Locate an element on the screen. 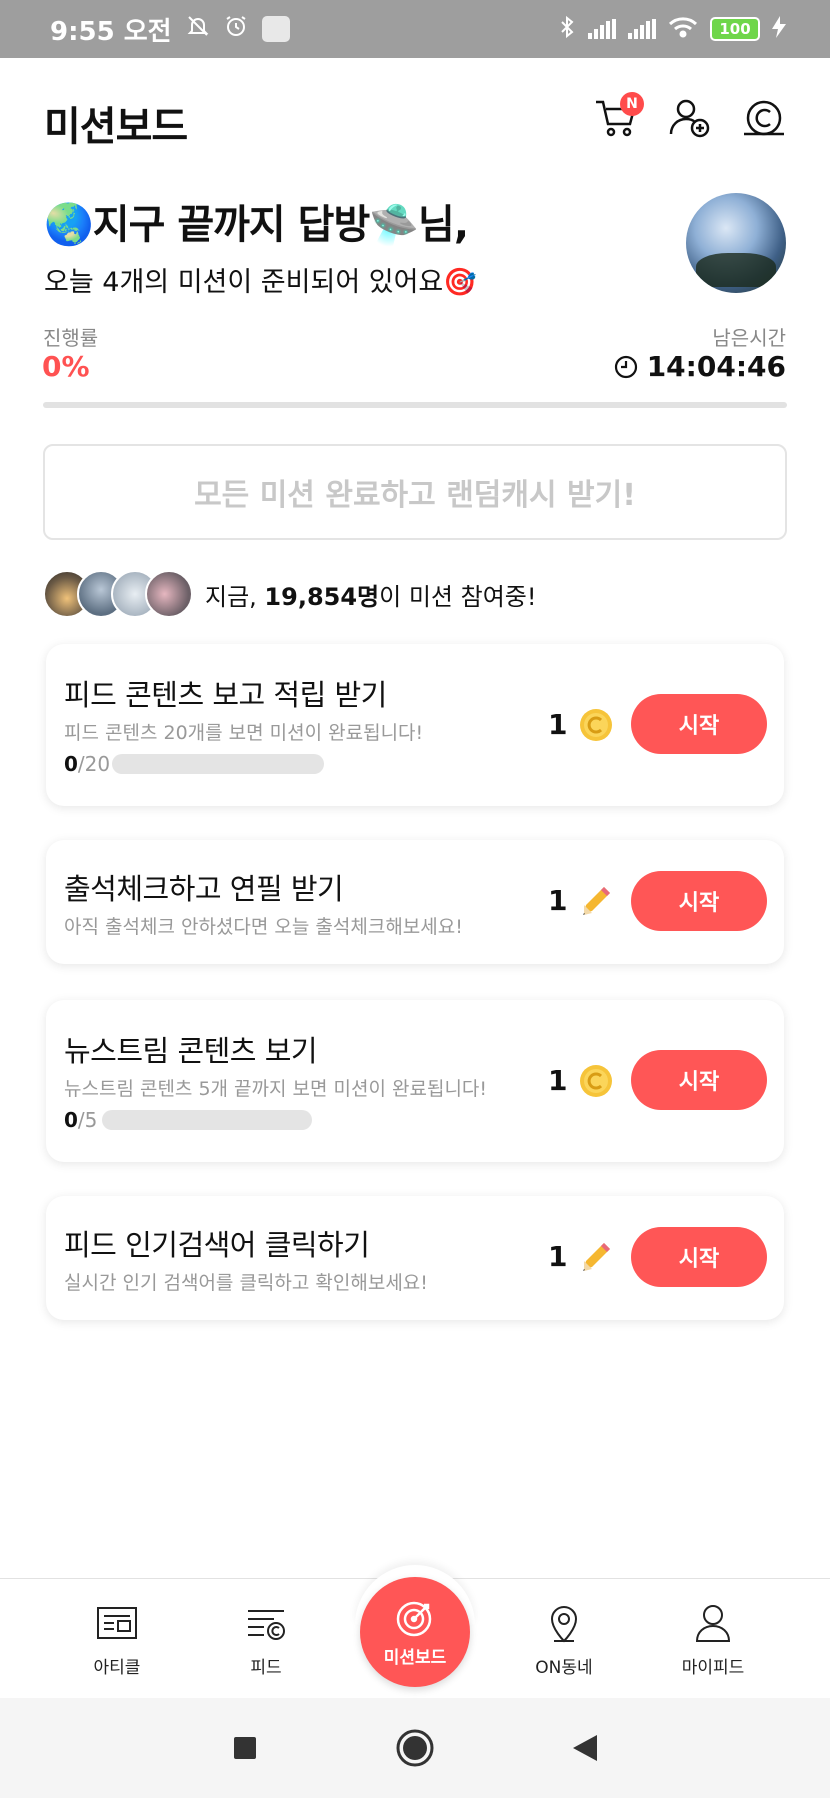 The image size is (830, 1798). recent-apps-button is located at coordinates (245, 1748).